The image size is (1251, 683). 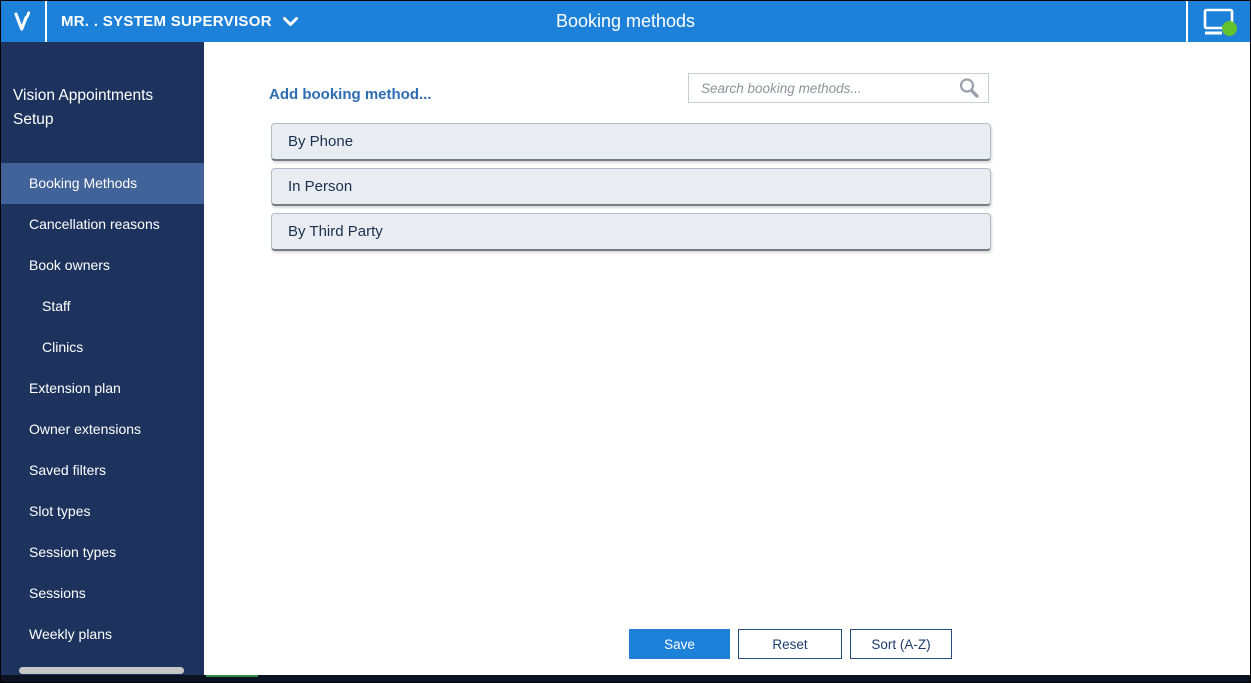 I want to click on search-box, so click(x=838, y=88).